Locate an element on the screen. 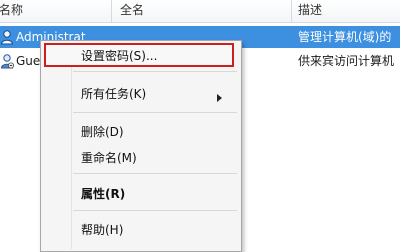 This screenshot has height=252, width=400. column-header-name: 名称 is located at coordinates (56, 11).